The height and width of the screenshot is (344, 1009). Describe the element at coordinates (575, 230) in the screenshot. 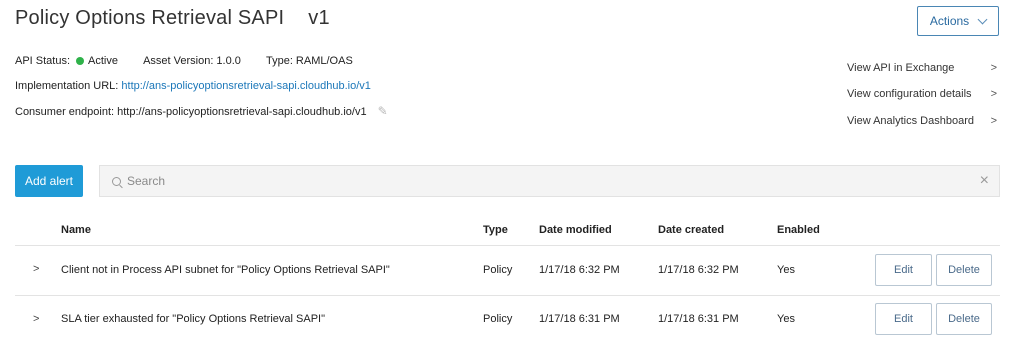

I see `column-header-date-modified: Date modified` at that location.